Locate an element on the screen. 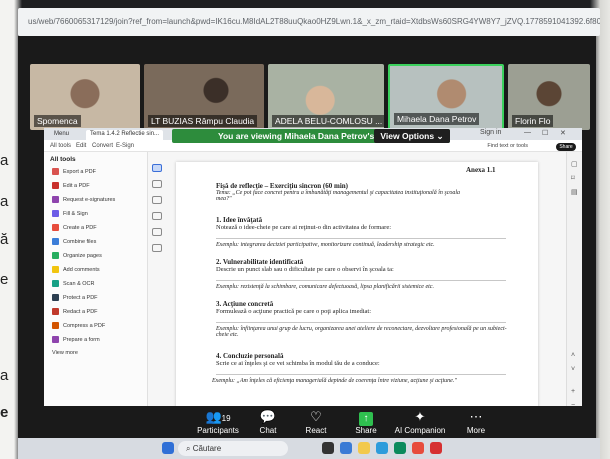 The width and height of the screenshot is (610, 459). protect-icon is located at coordinates (55, 297).